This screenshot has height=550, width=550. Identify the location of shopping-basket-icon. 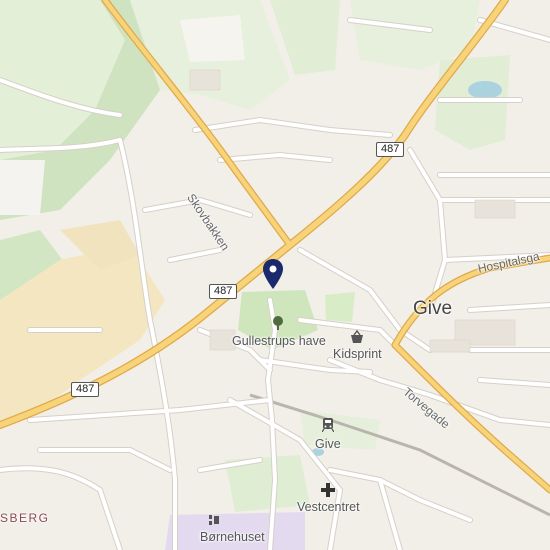
(357, 336).